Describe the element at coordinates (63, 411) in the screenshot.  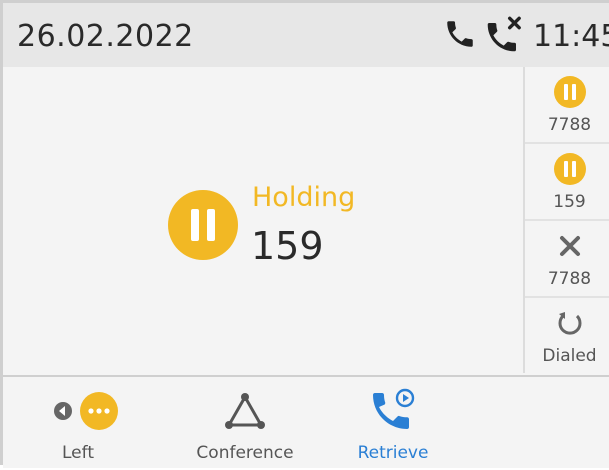
I see `arrow-left-icon` at that location.